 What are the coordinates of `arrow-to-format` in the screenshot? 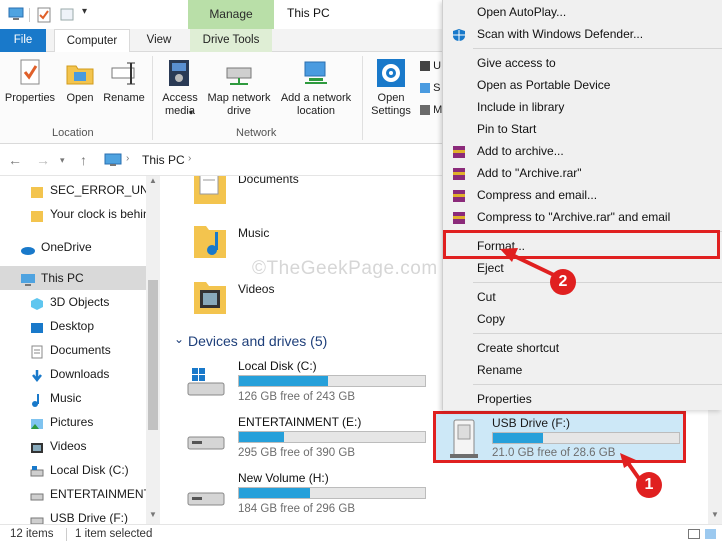 It's located at (528, 263).